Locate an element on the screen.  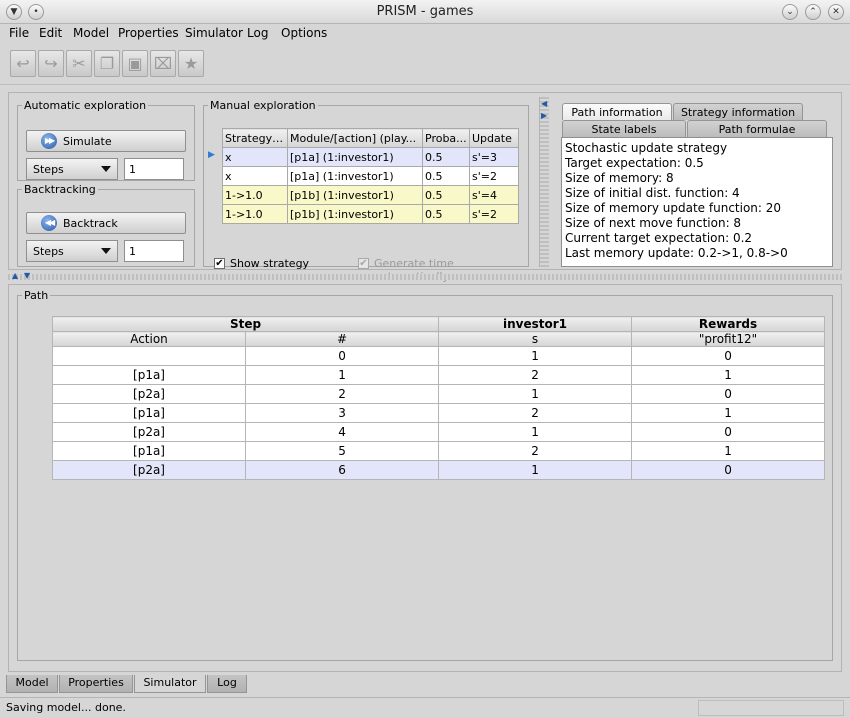
column-header: Update is located at coordinates (494, 138).